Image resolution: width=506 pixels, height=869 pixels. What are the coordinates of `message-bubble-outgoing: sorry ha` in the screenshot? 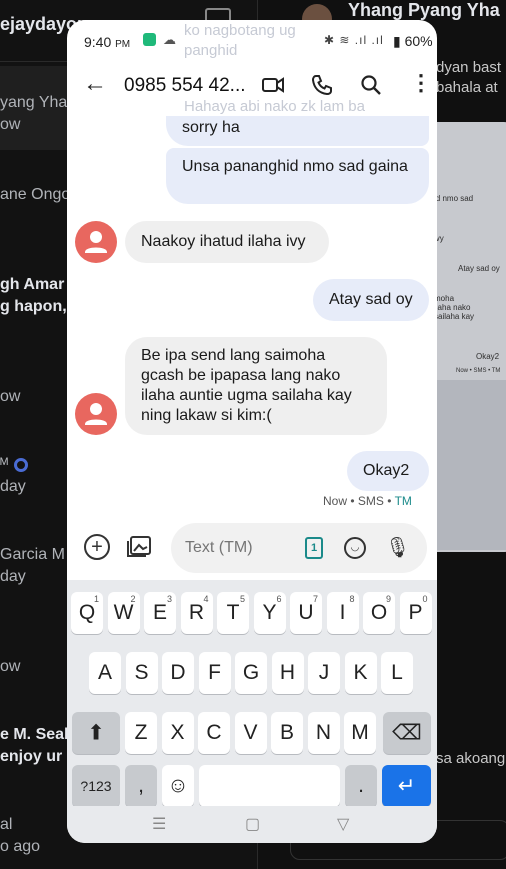 It's located at (297, 131).